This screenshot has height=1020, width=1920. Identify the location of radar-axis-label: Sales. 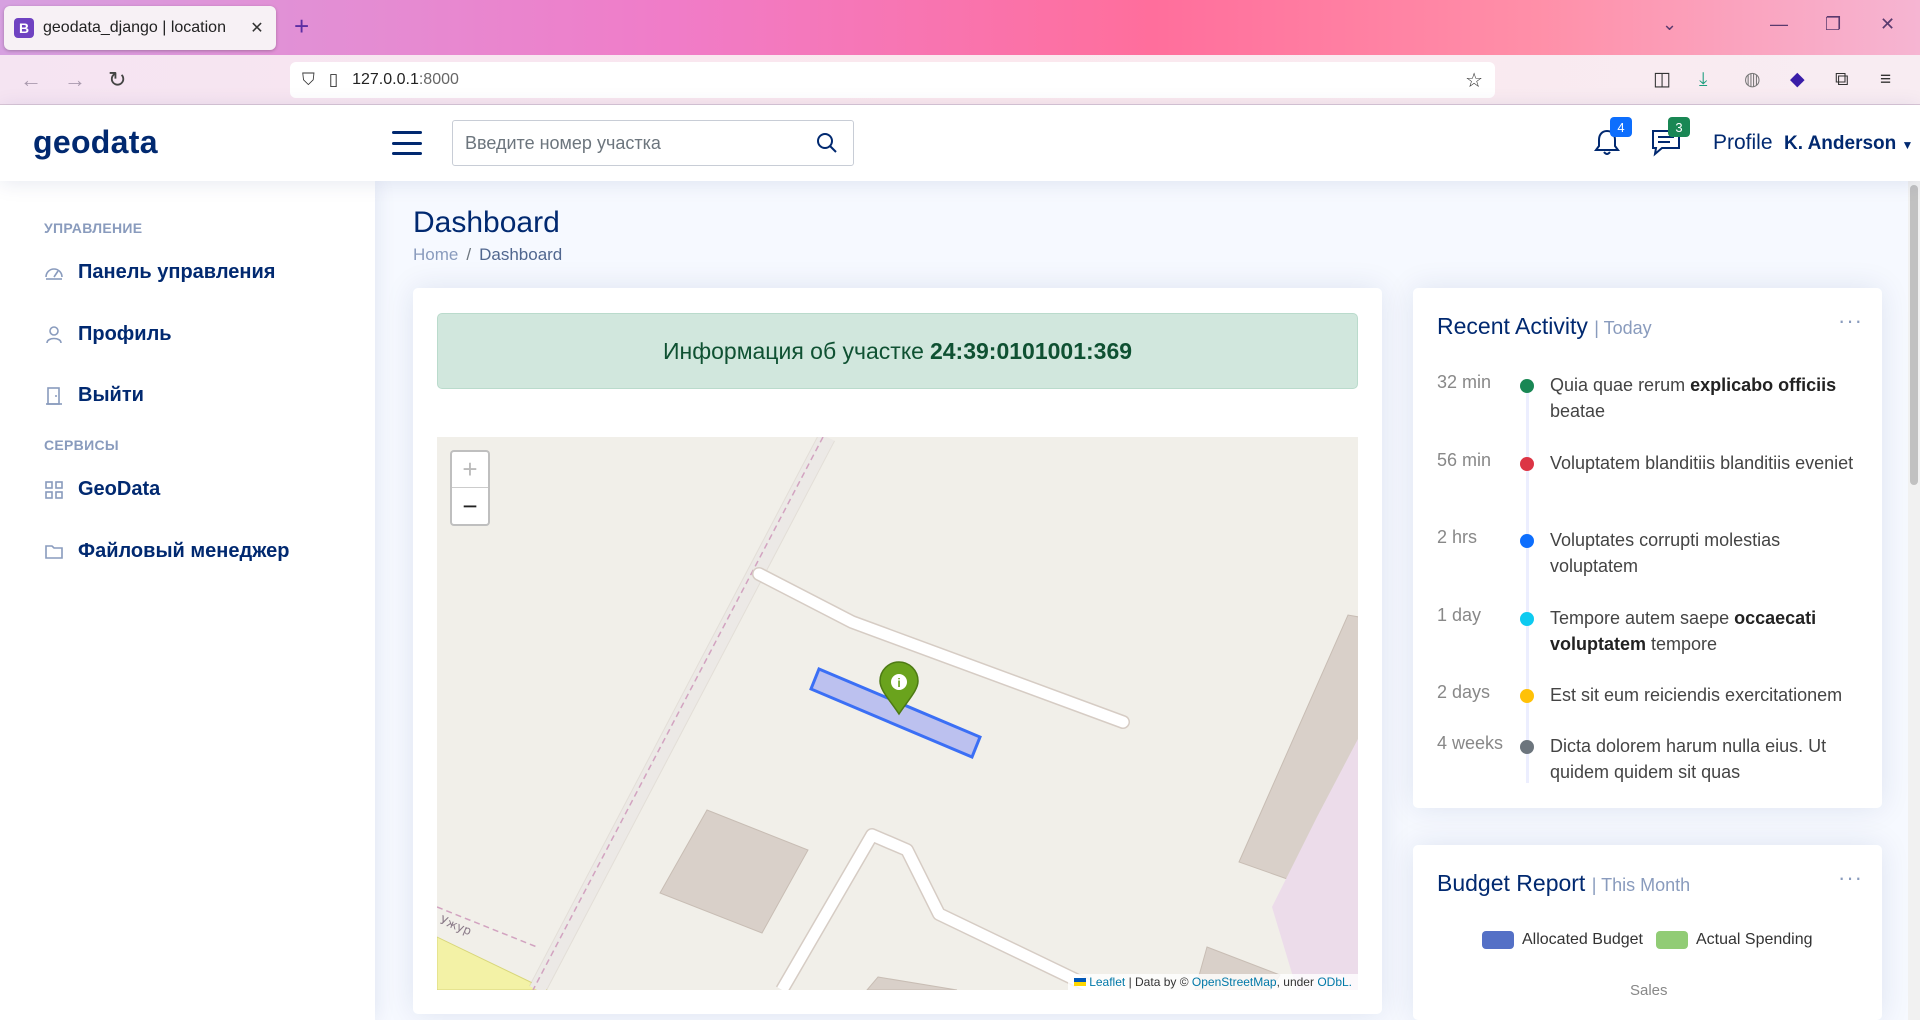
(1649, 990).